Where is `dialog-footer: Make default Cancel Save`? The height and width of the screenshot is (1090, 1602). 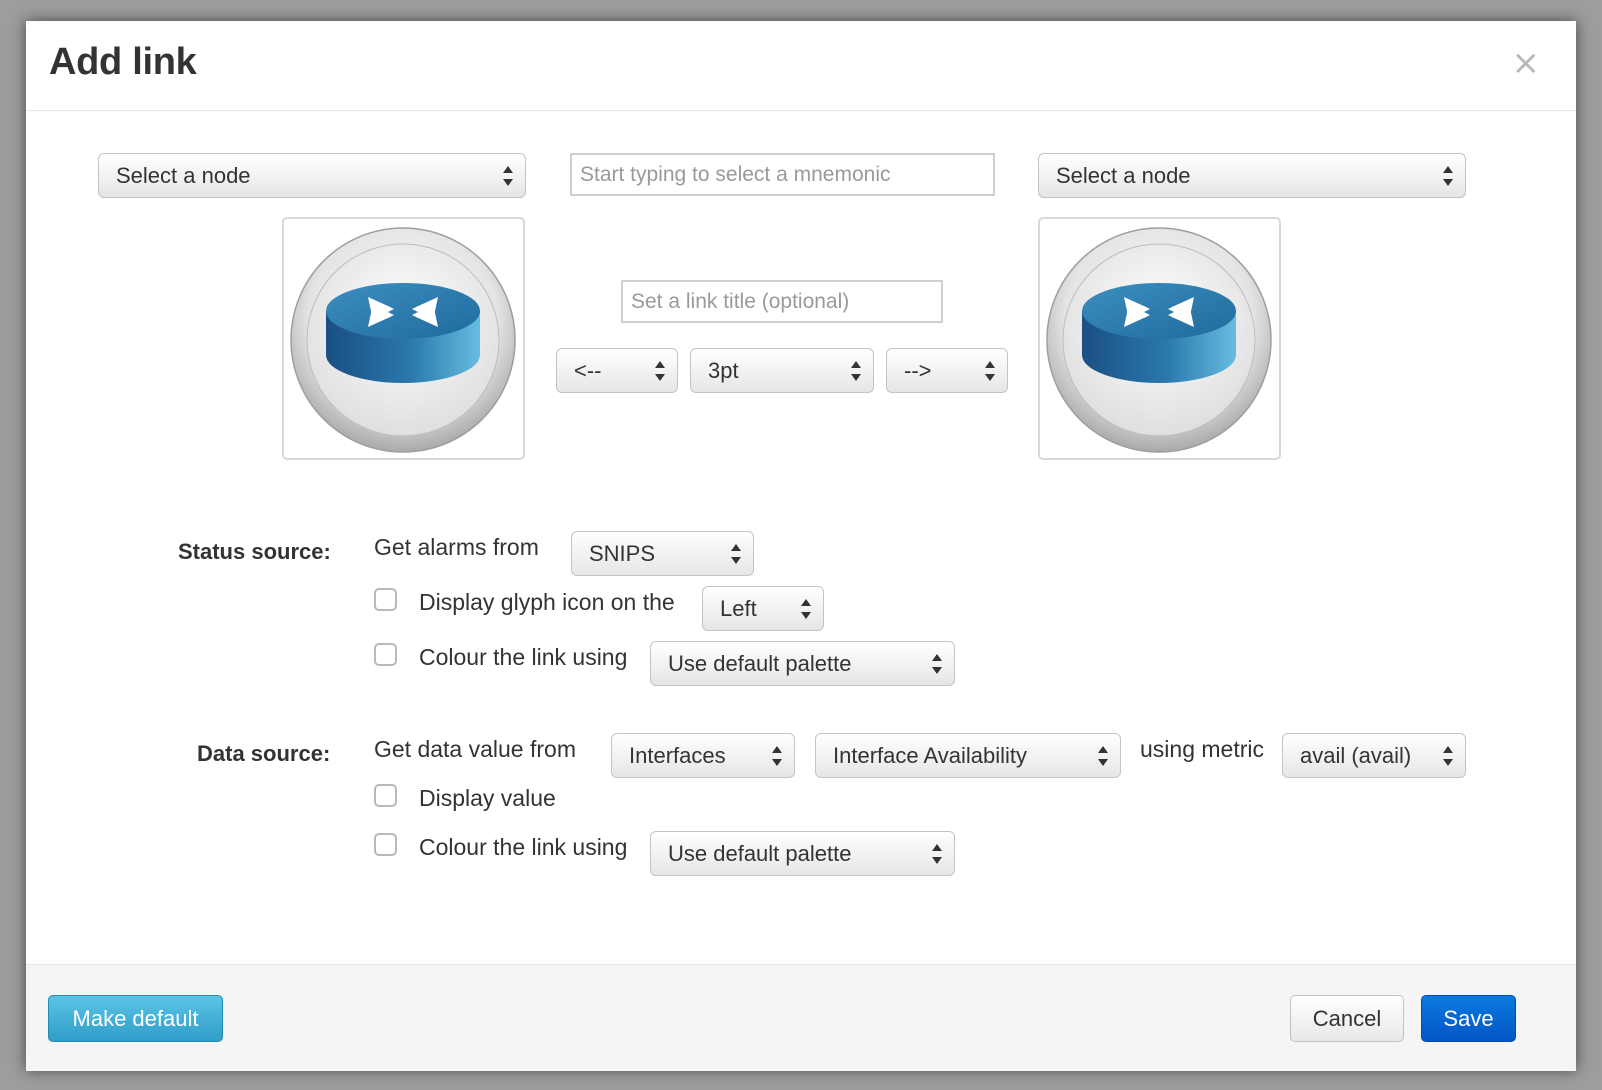 dialog-footer: Make default Cancel Save is located at coordinates (801, 1017).